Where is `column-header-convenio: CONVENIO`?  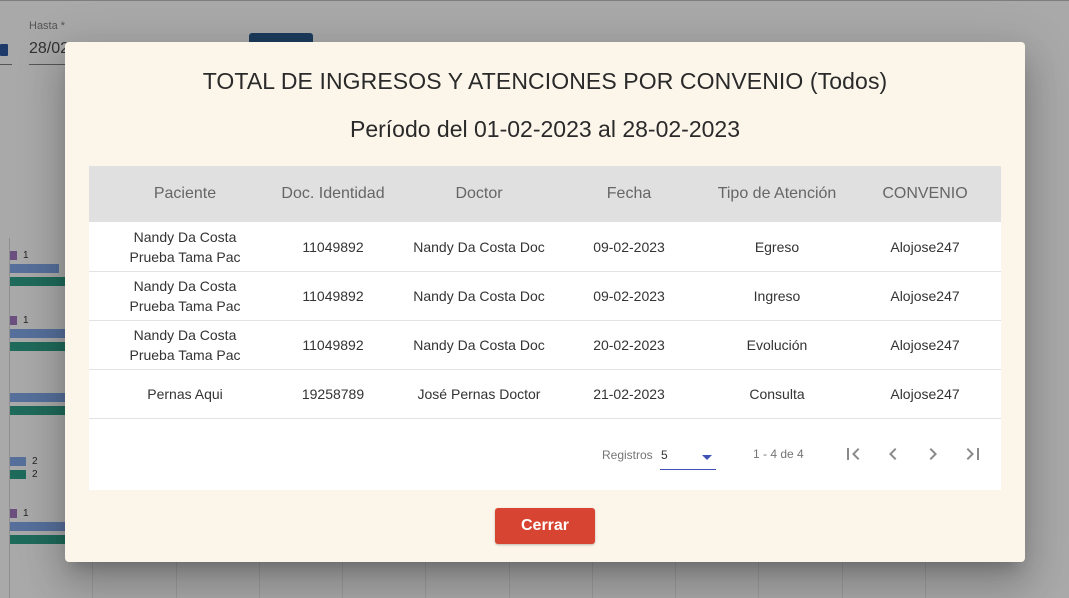 column-header-convenio: CONVENIO is located at coordinates (925, 194).